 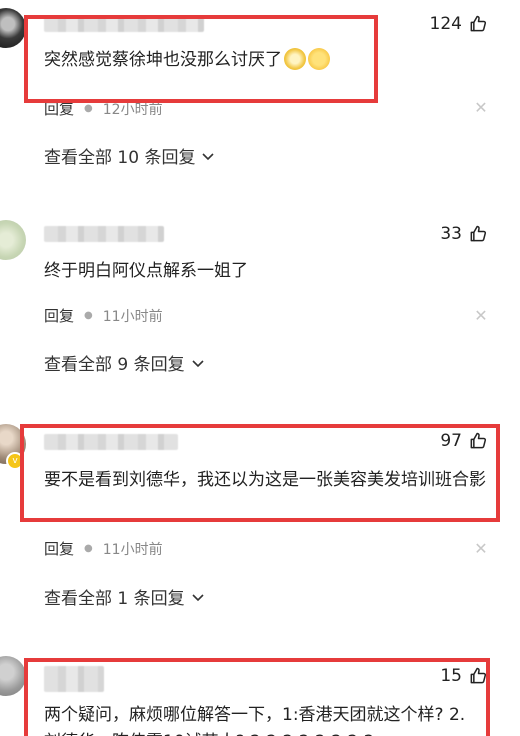 What do you see at coordinates (114, 365) in the screenshot?
I see `view-all-label: 查看全部 9 条回复` at bounding box center [114, 365].